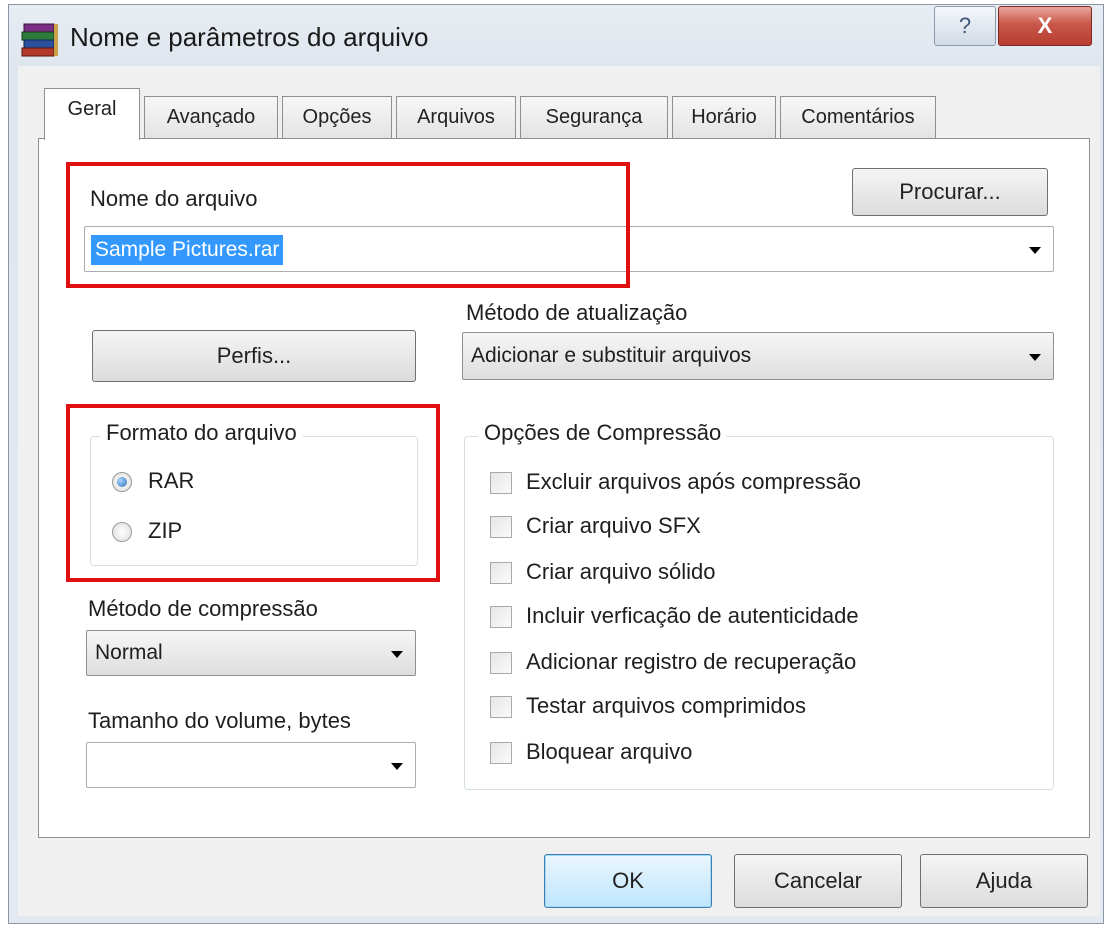 The image size is (1106, 926). What do you see at coordinates (691, 662) in the screenshot?
I see `checkbox-recovery-record-label: Adicionar registro de recuperação` at bounding box center [691, 662].